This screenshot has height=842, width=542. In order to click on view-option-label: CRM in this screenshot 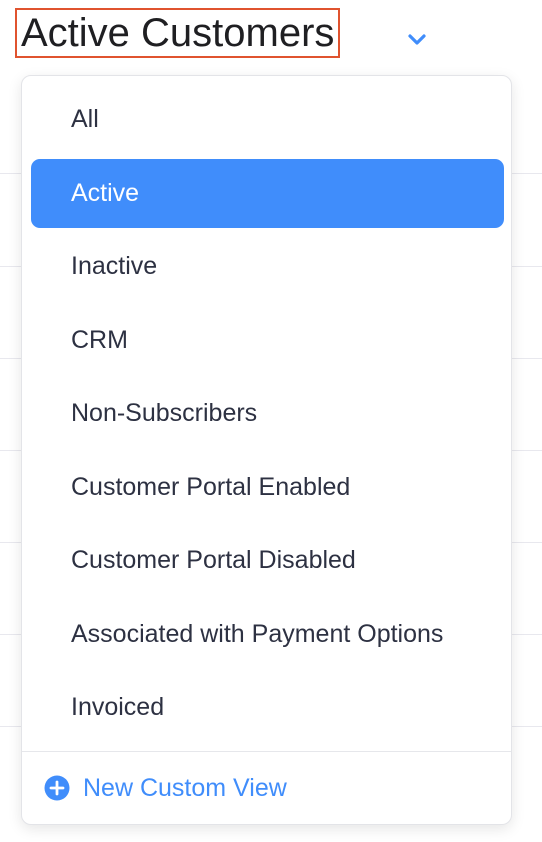, I will do `click(99, 339)`.